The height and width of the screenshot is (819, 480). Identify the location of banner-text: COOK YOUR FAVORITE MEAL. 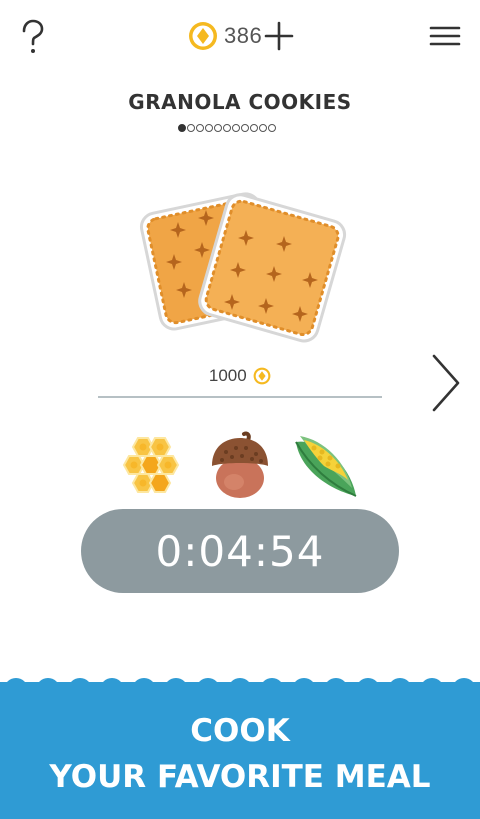
(240, 754).